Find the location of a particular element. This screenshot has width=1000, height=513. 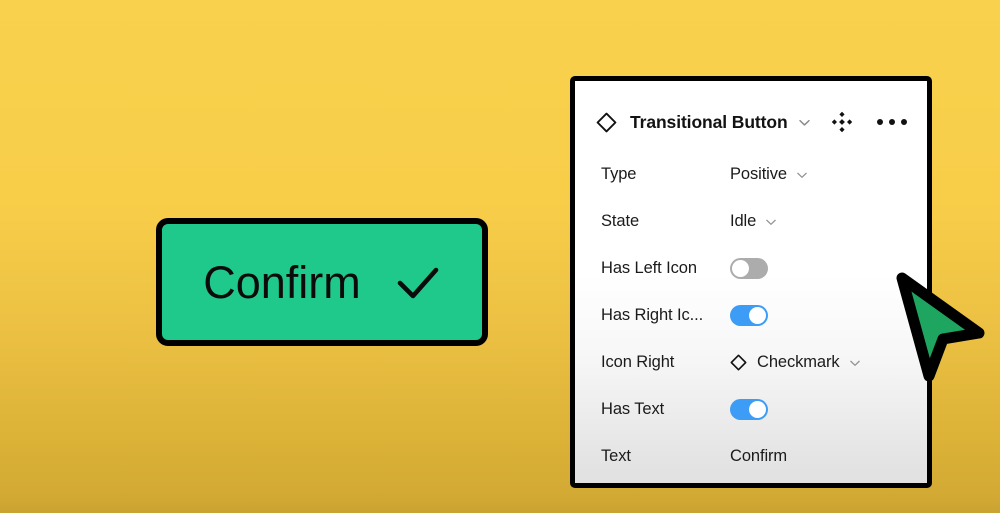

text-field: Confirm is located at coordinates (758, 456).